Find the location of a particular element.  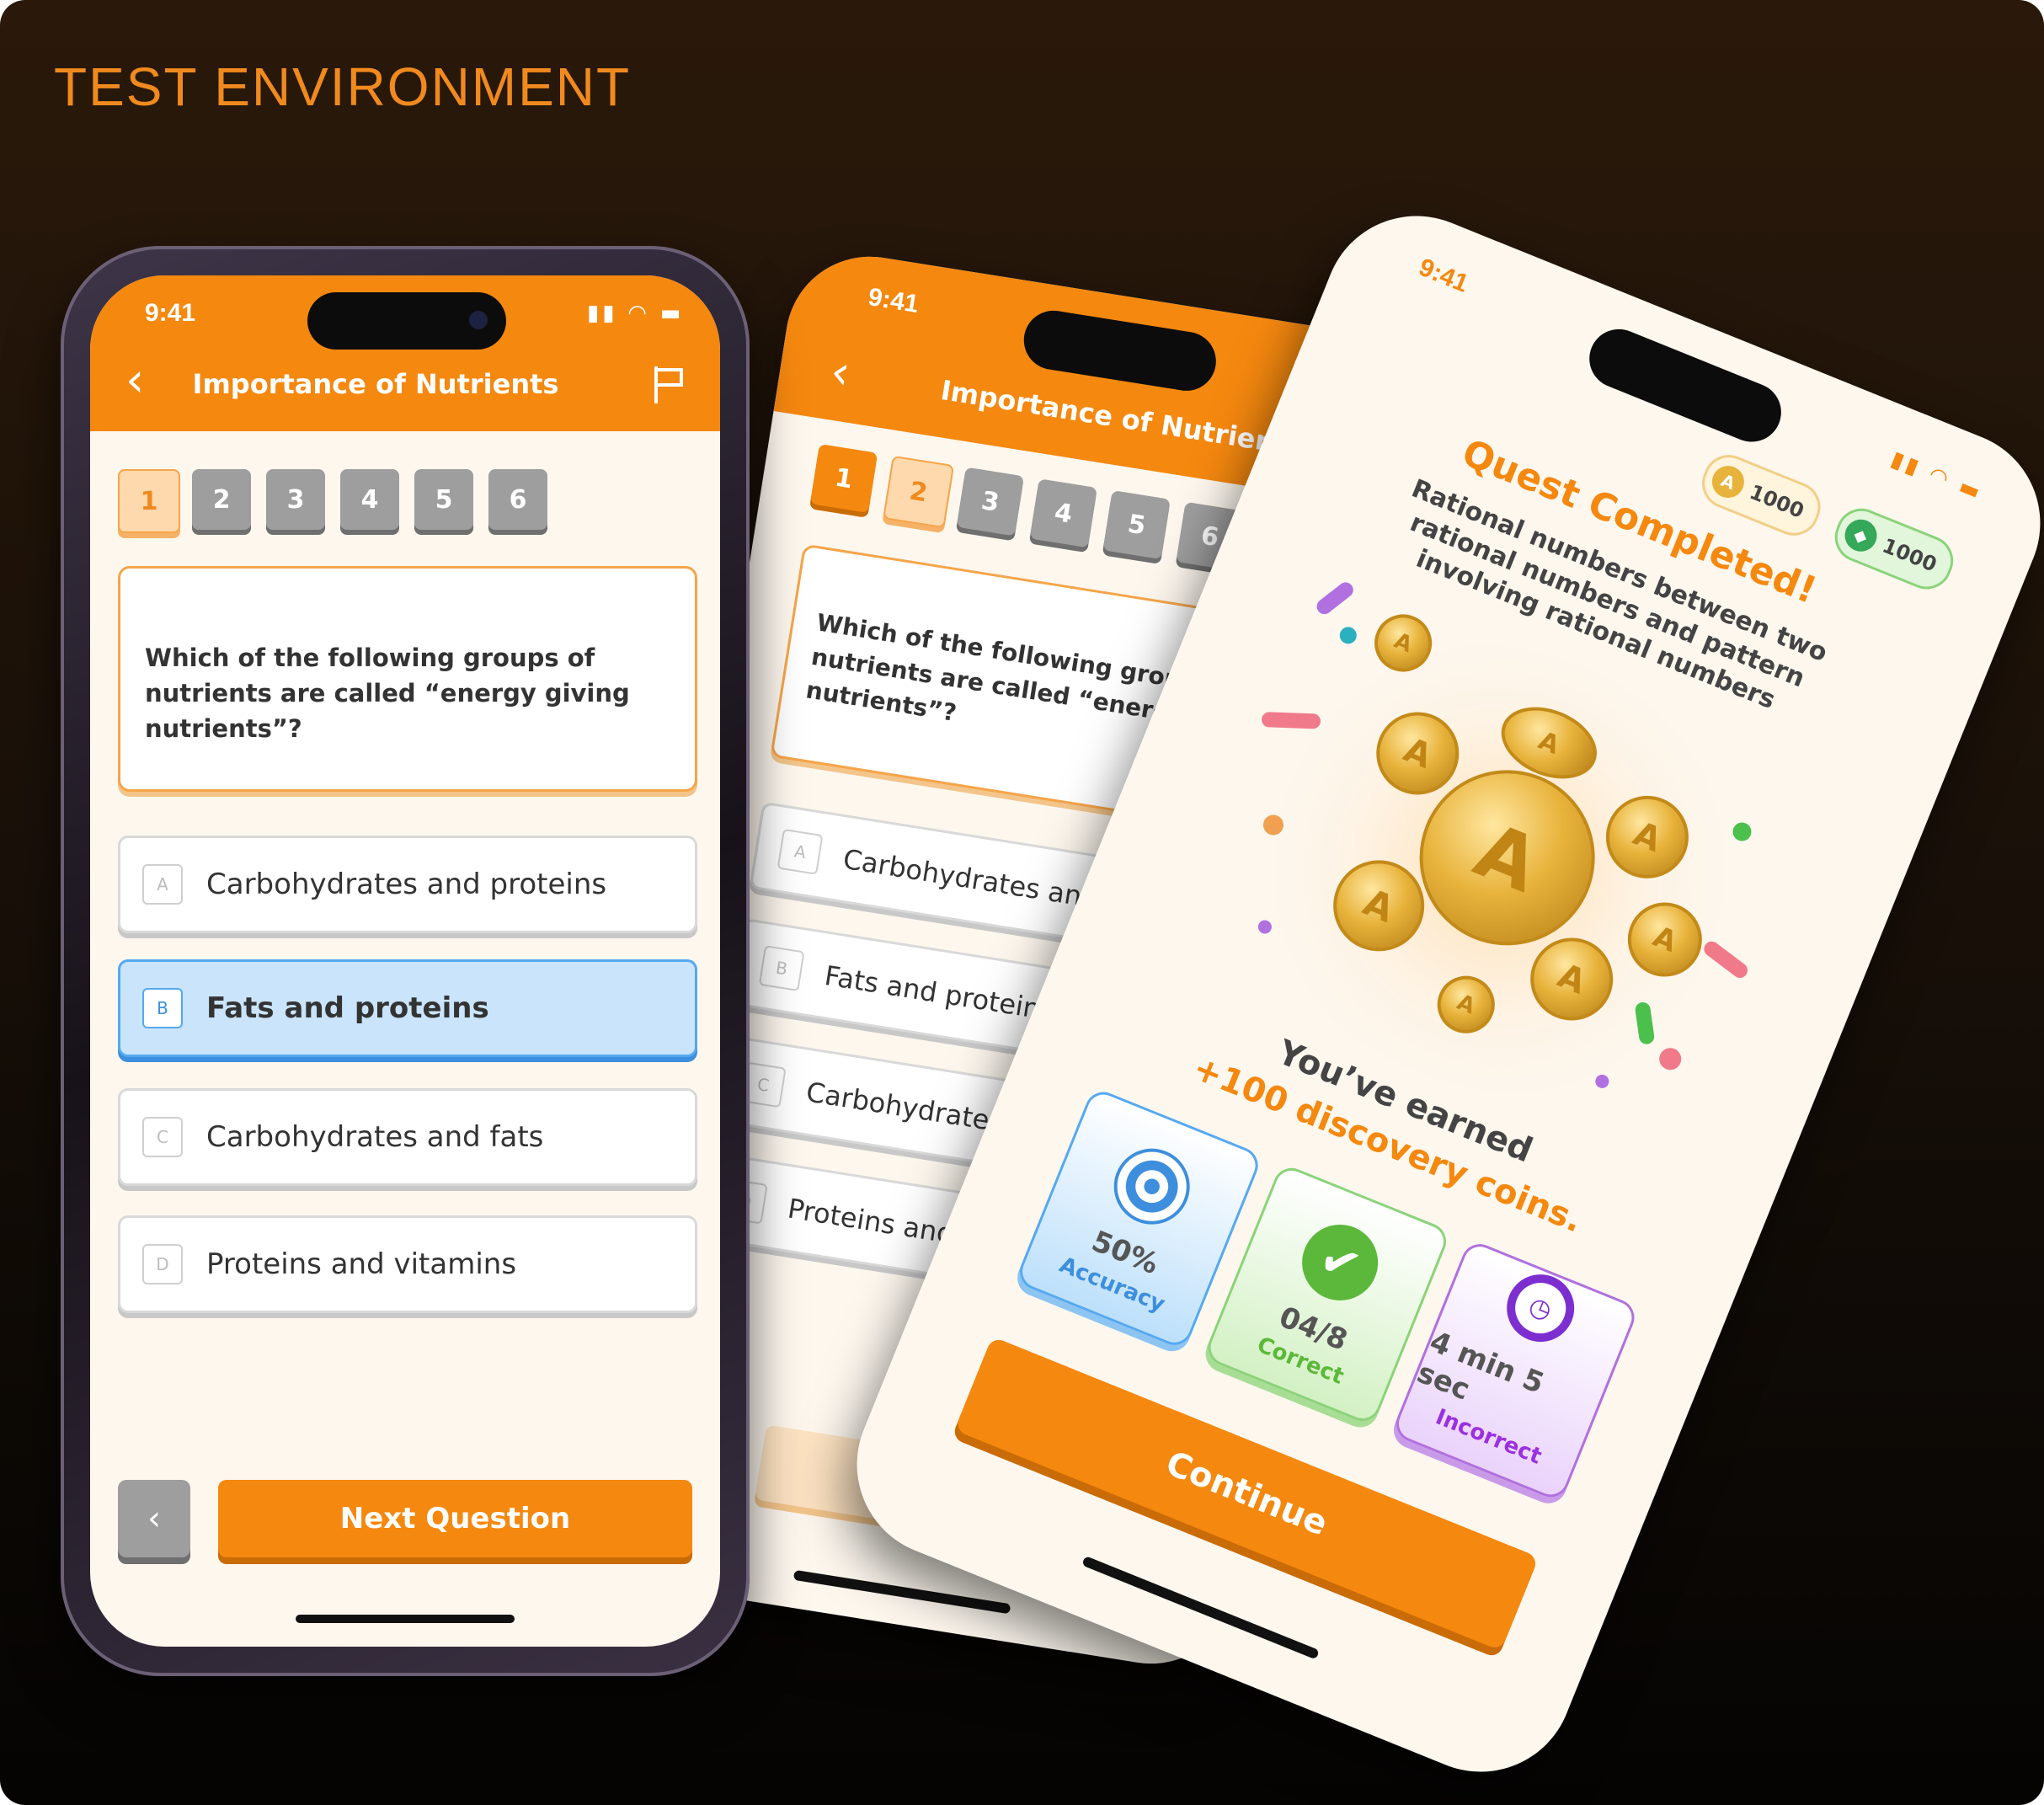

question-tab-6: 6 is located at coordinates (517, 499).